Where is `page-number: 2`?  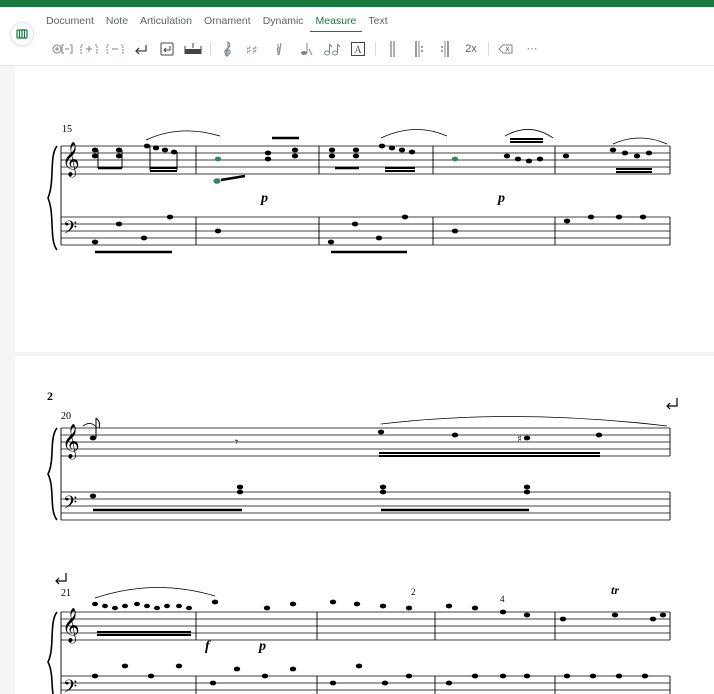
page-number: 2 is located at coordinates (50, 396).